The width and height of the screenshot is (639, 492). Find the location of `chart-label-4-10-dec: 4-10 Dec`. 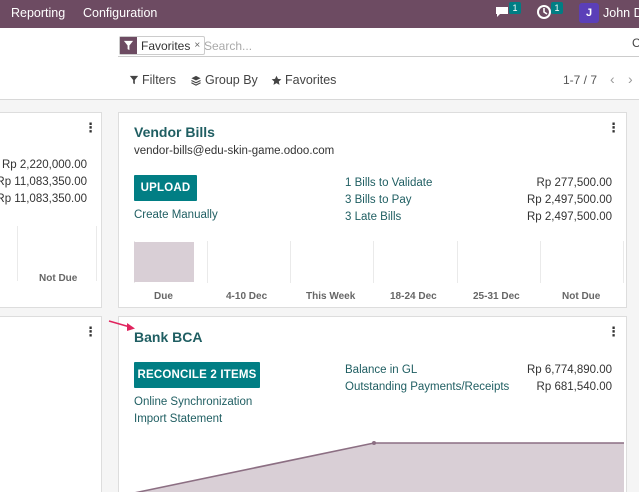

chart-label-4-10-dec: 4-10 Dec is located at coordinates (247, 296).